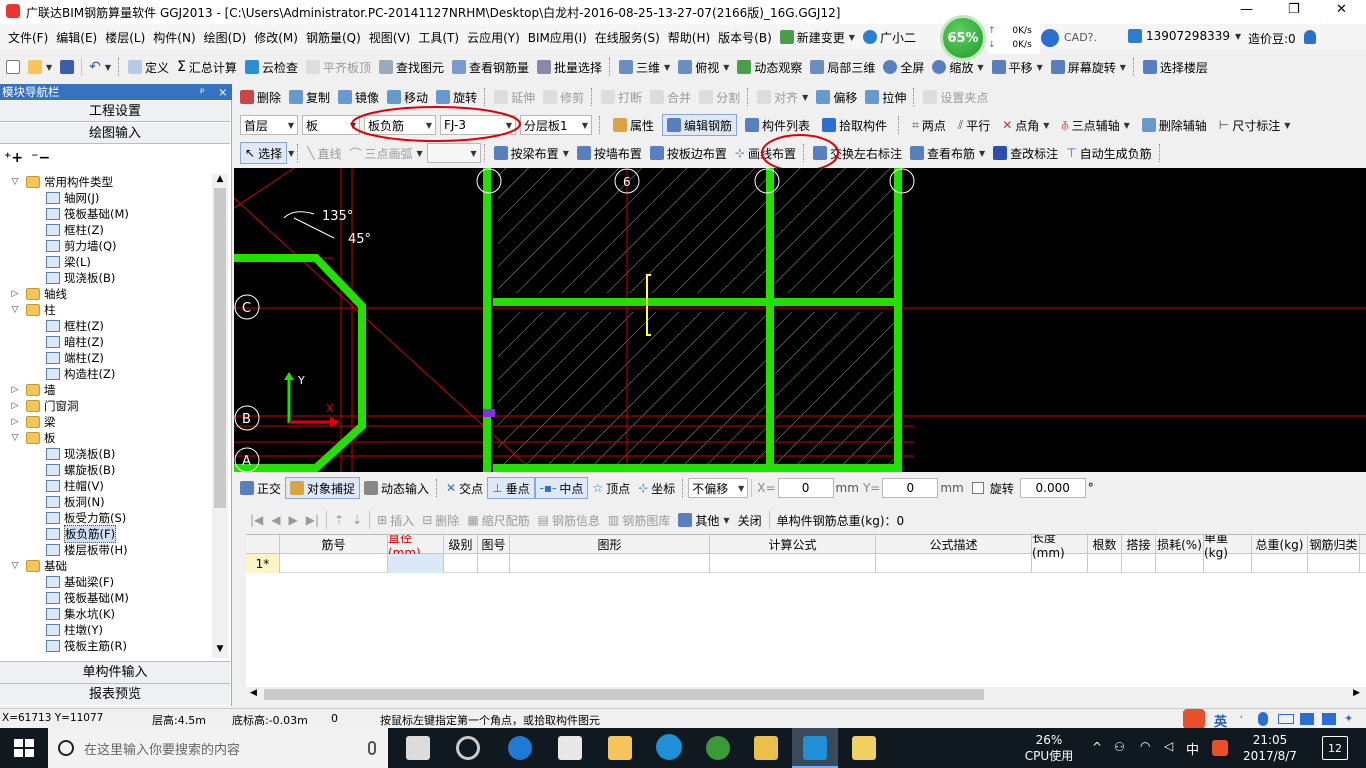 This screenshot has height=768, width=1366. I want to click on glodon-icon, so click(669, 747).